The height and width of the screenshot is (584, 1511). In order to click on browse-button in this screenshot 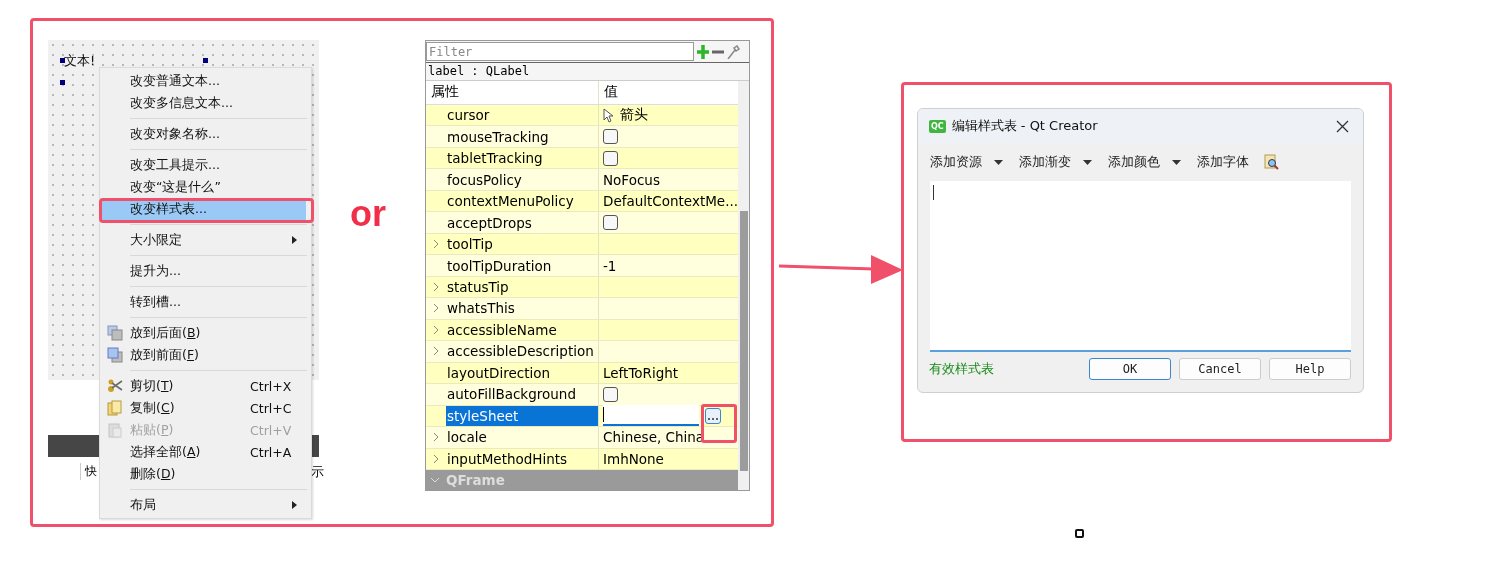, I will do `click(713, 415)`.